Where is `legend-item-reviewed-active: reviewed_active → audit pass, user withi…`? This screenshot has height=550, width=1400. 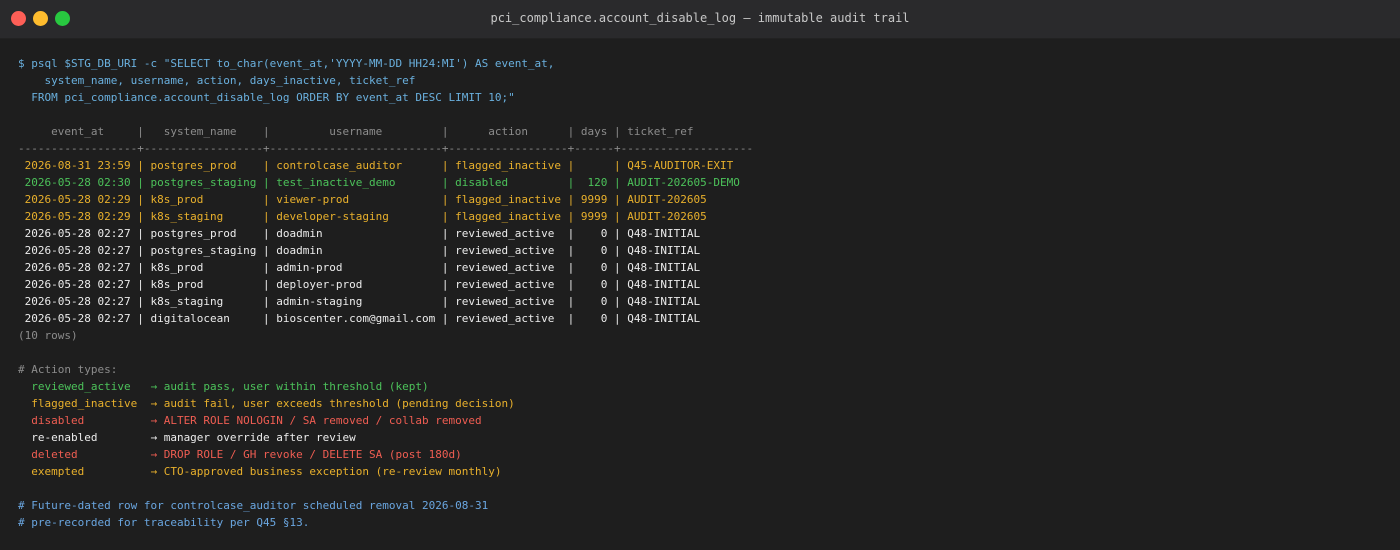
legend-item-reviewed-active: reviewed_active → audit pass, user withi… is located at coordinates (223, 386).